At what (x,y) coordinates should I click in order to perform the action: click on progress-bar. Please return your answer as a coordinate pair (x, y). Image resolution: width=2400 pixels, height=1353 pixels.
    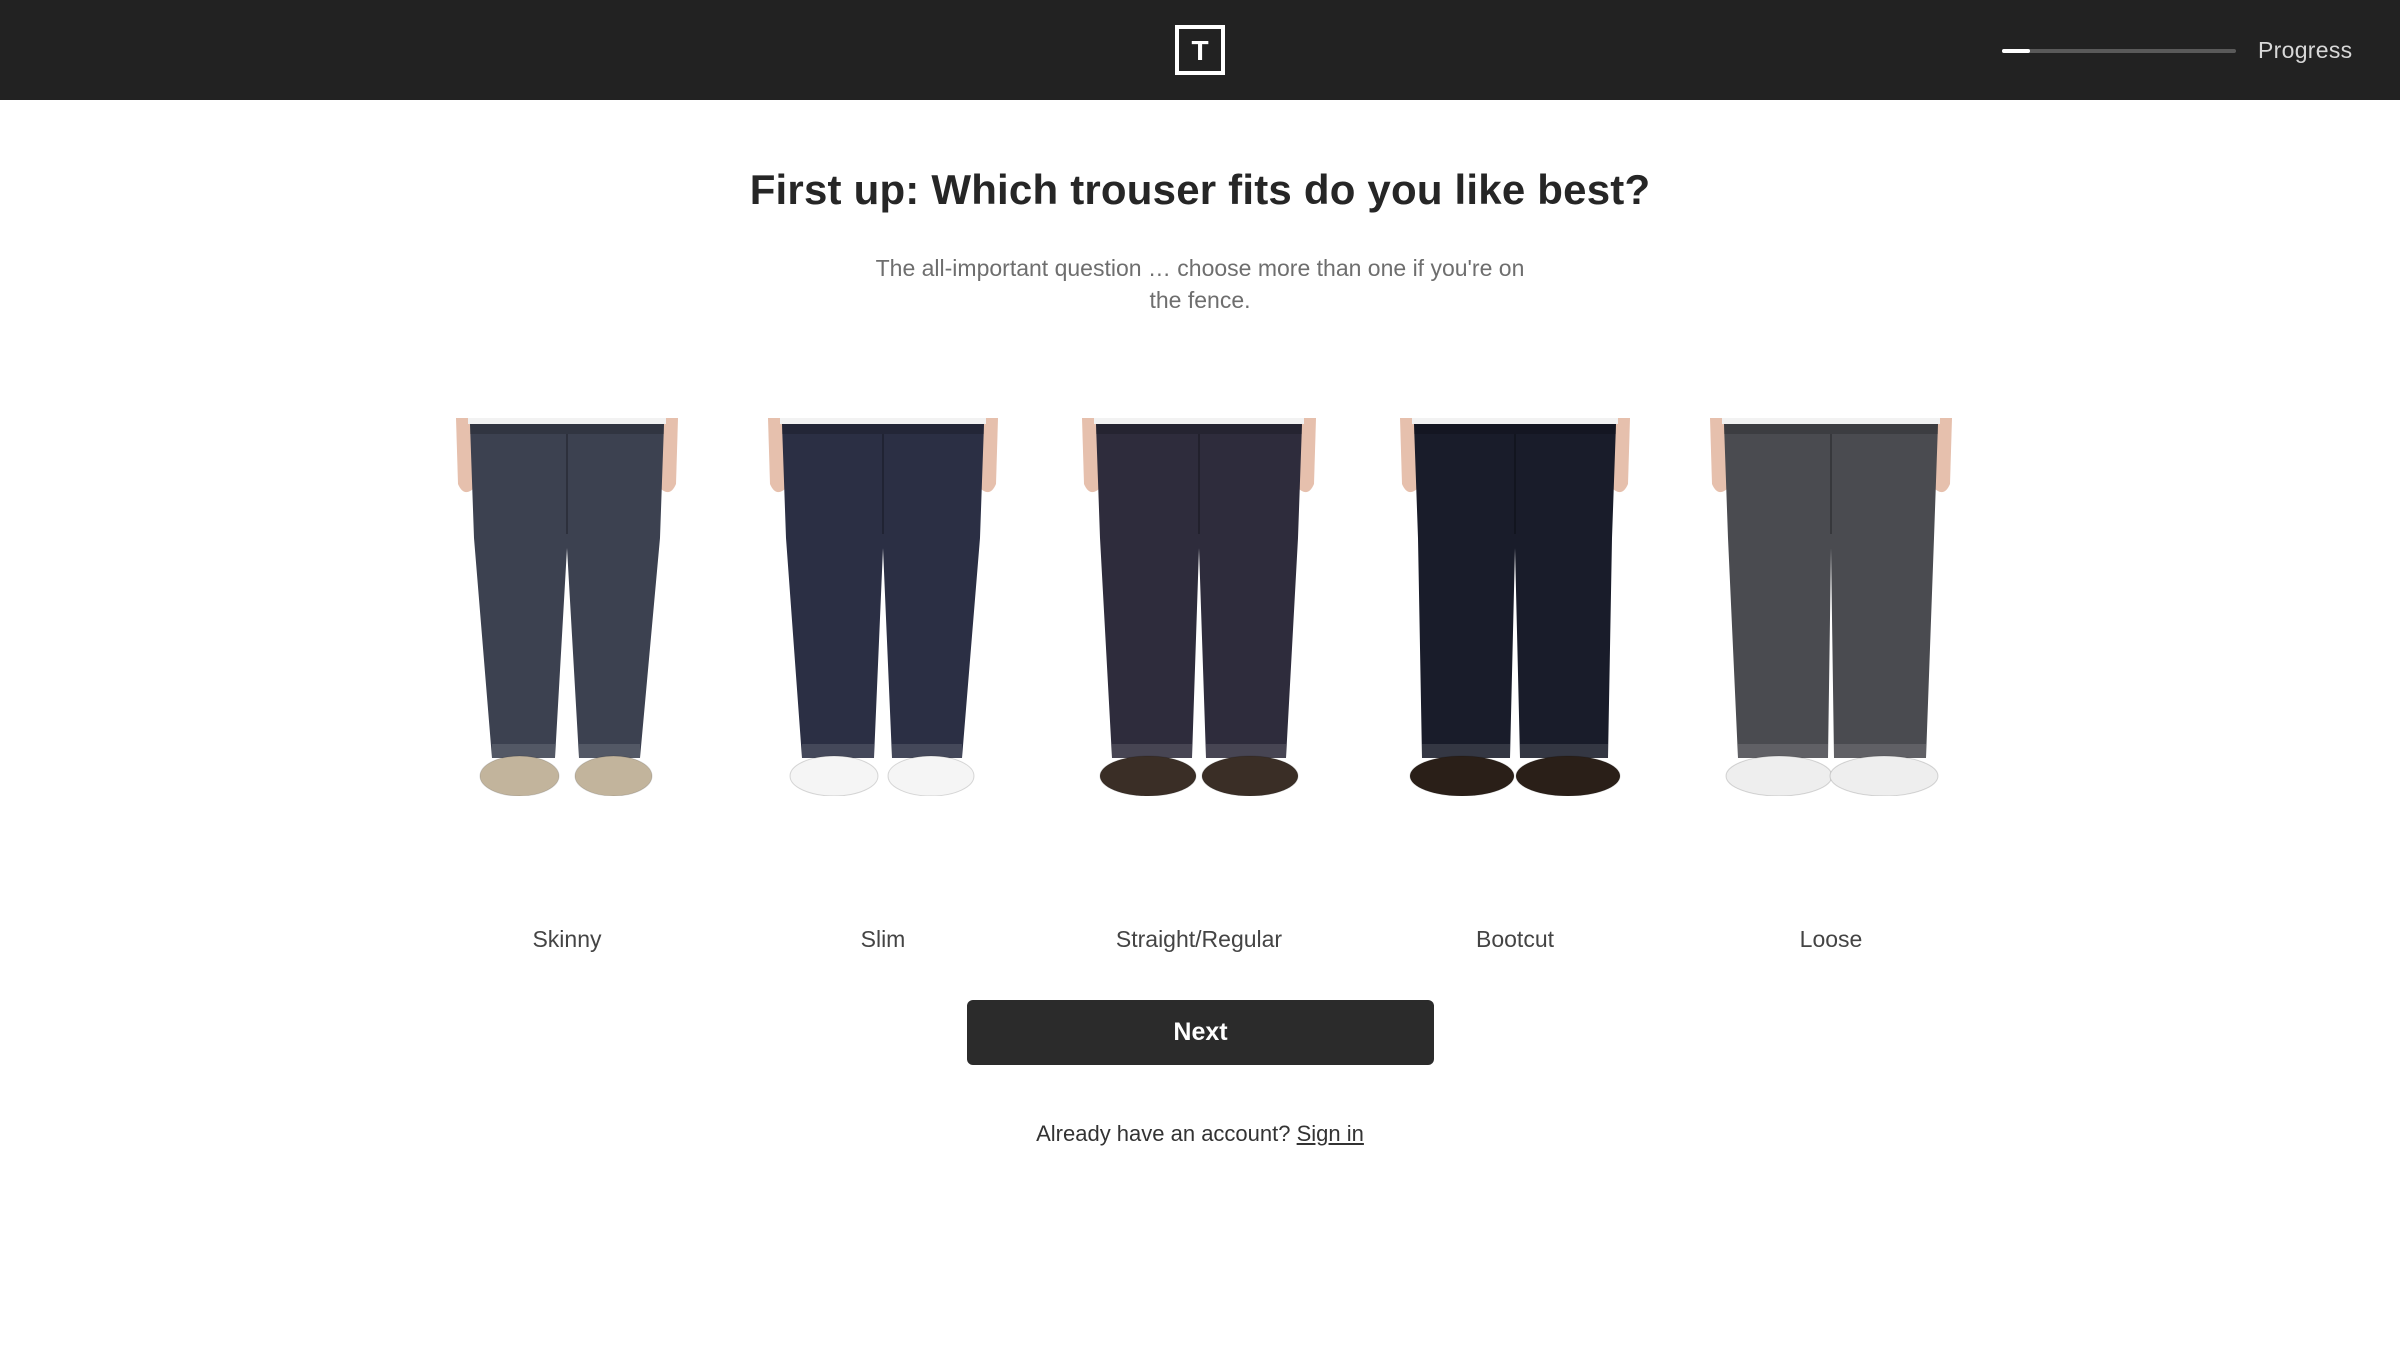
    Looking at the image, I should click on (2119, 51).